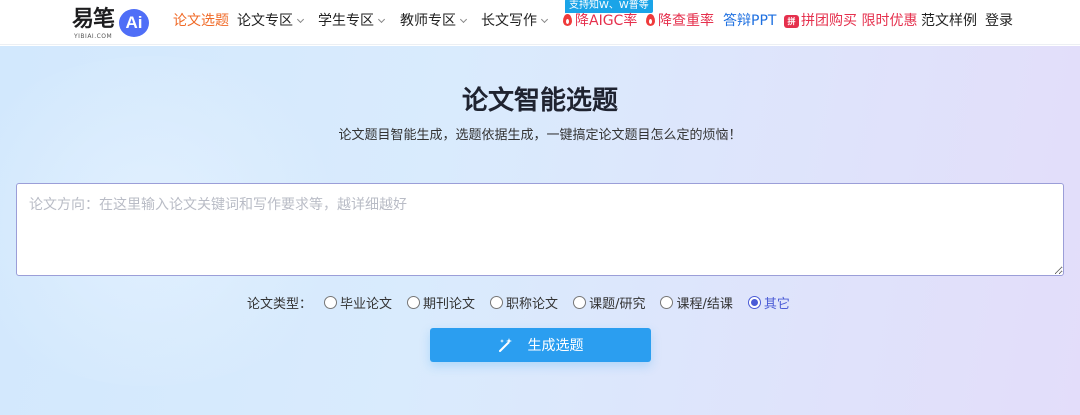 This screenshot has width=1080, height=415. I want to click on radio-title-paper: 职称论文, so click(524, 302).